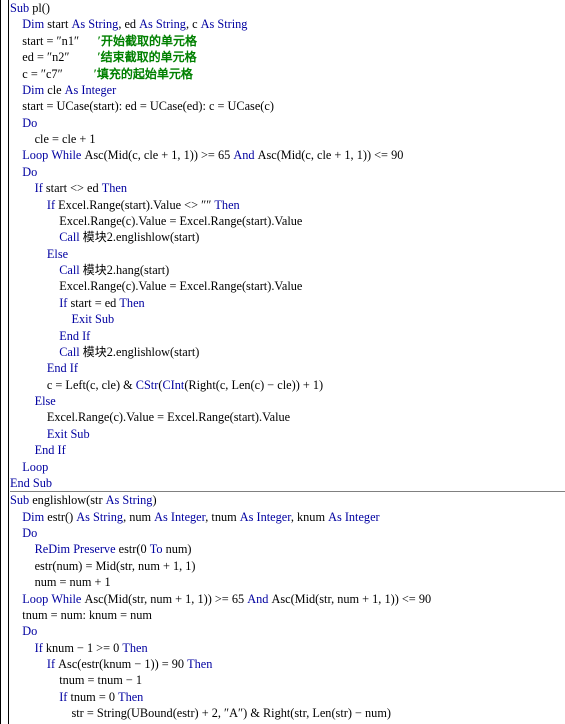 Image resolution: width=565 pixels, height=724 pixels. Describe the element at coordinates (287, 205) in the screenshot. I see `code-line: If Excel.Range(start).Value <> ″″ Then` at that location.